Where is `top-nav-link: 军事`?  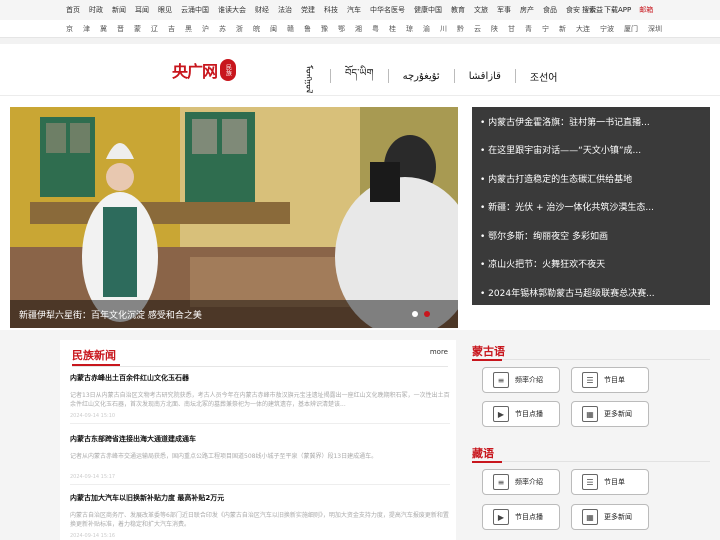
top-nav-link: 军事 is located at coordinates (504, 10).